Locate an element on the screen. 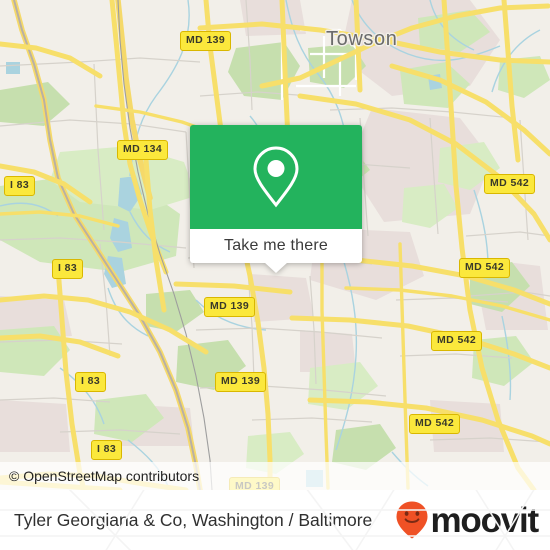  moovit-smiling-pin-icon is located at coordinates (412, 520).